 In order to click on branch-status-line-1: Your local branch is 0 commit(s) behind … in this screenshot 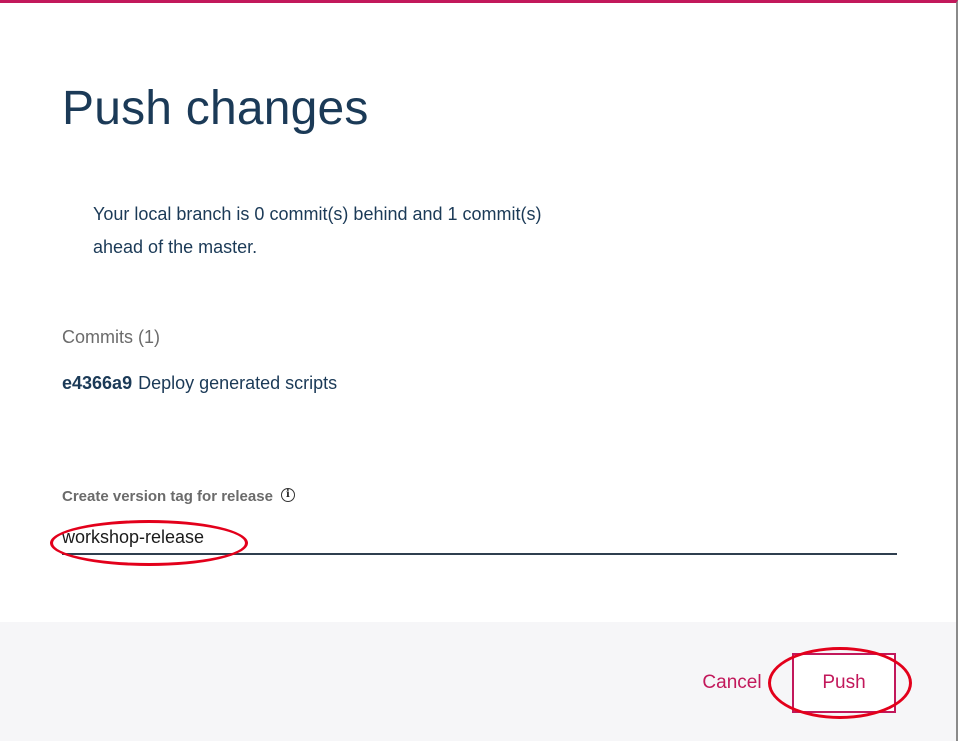, I will do `click(317, 214)`.